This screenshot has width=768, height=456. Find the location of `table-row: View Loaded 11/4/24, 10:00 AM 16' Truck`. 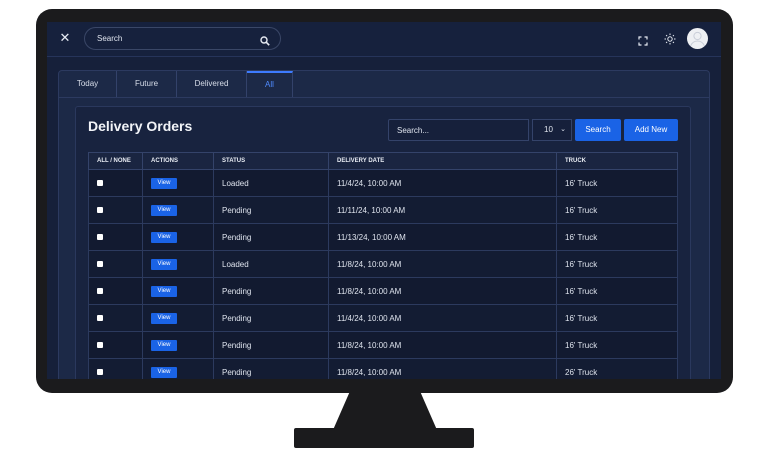

table-row: View Loaded 11/4/24, 10:00 AM 16' Truck is located at coordinates (383, 183).